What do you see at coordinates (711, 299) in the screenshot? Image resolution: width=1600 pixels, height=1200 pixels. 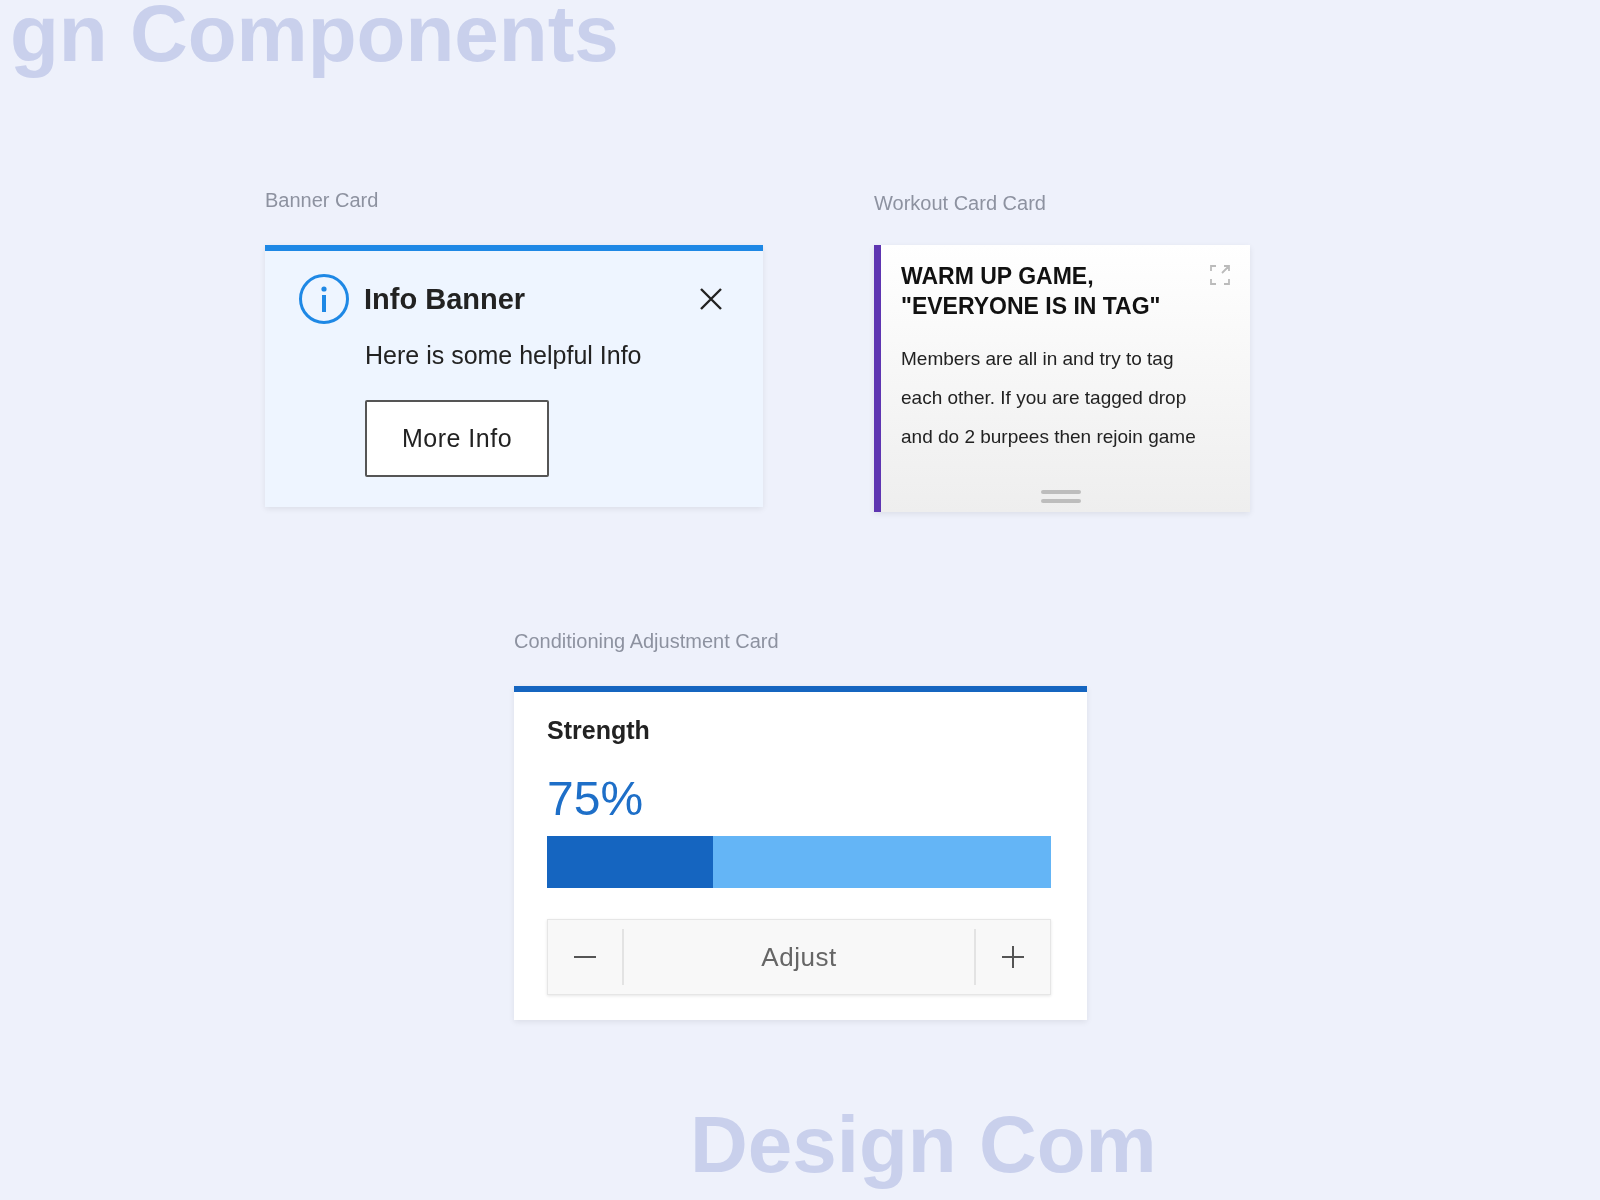 I see `close-icon` at bounding box center [711, 299].